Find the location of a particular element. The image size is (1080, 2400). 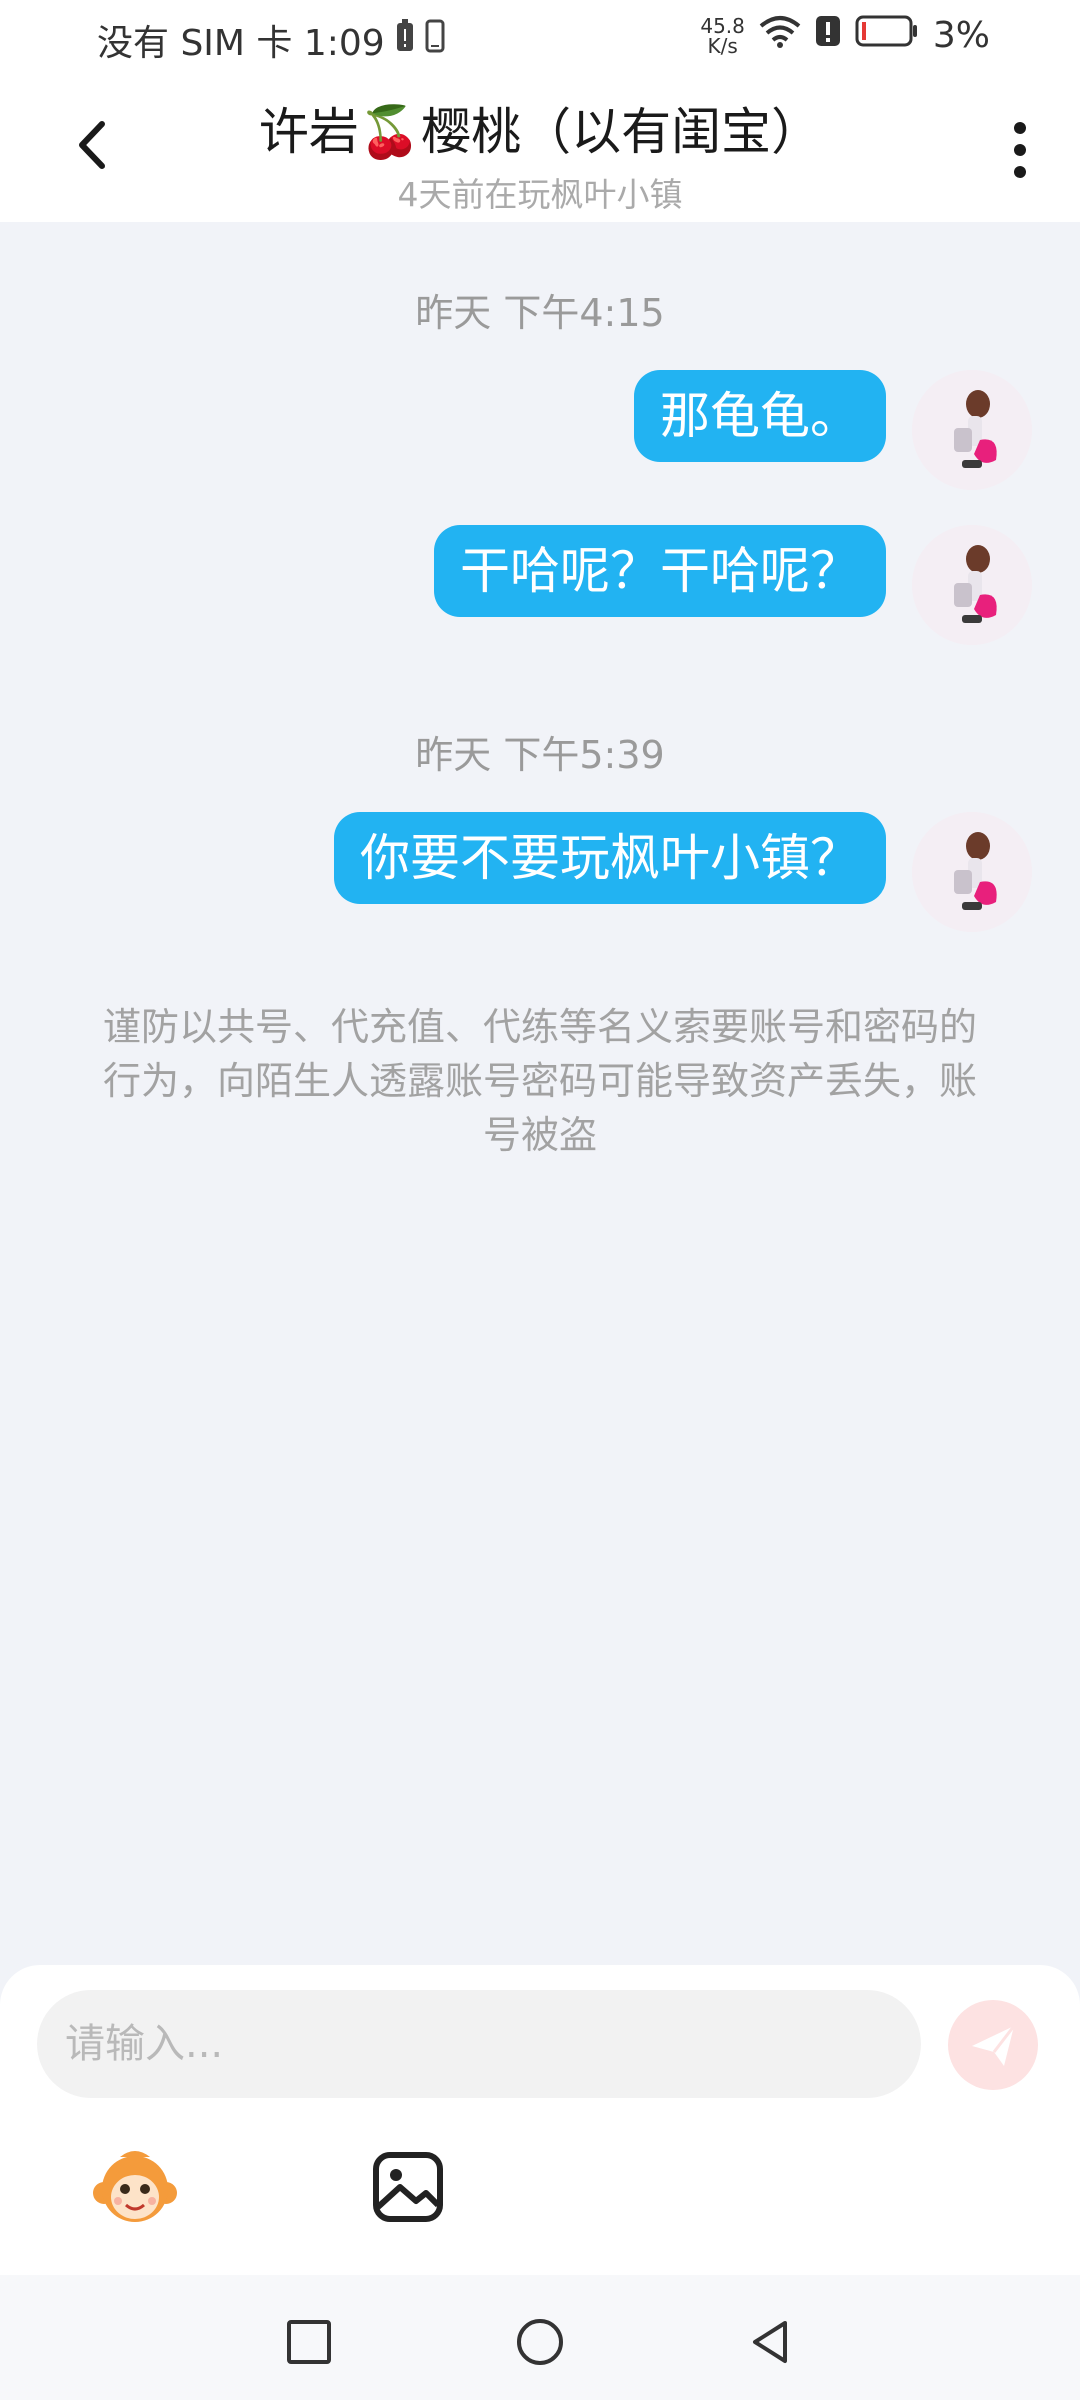

circle-icon is located at coordinates (540, 2342).